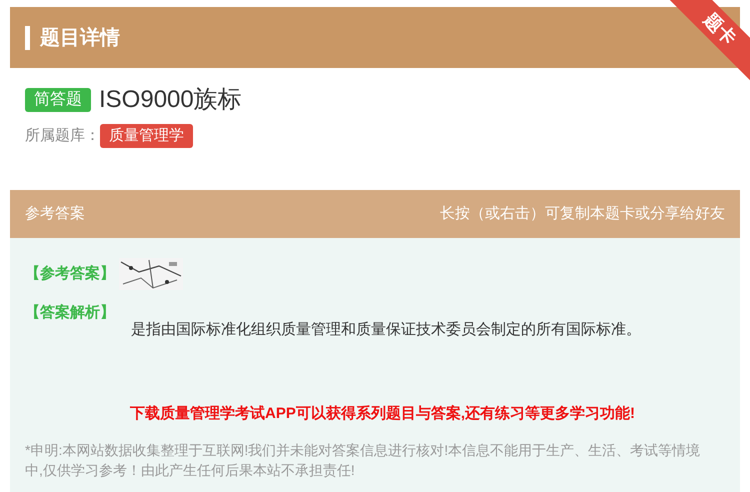 The height and width of the screenshot is (492, 750). What do you see at coordinates (721, 29) in the screenshot?
I see `ribbon-label: 题卡` at bounding box center [721, 29].